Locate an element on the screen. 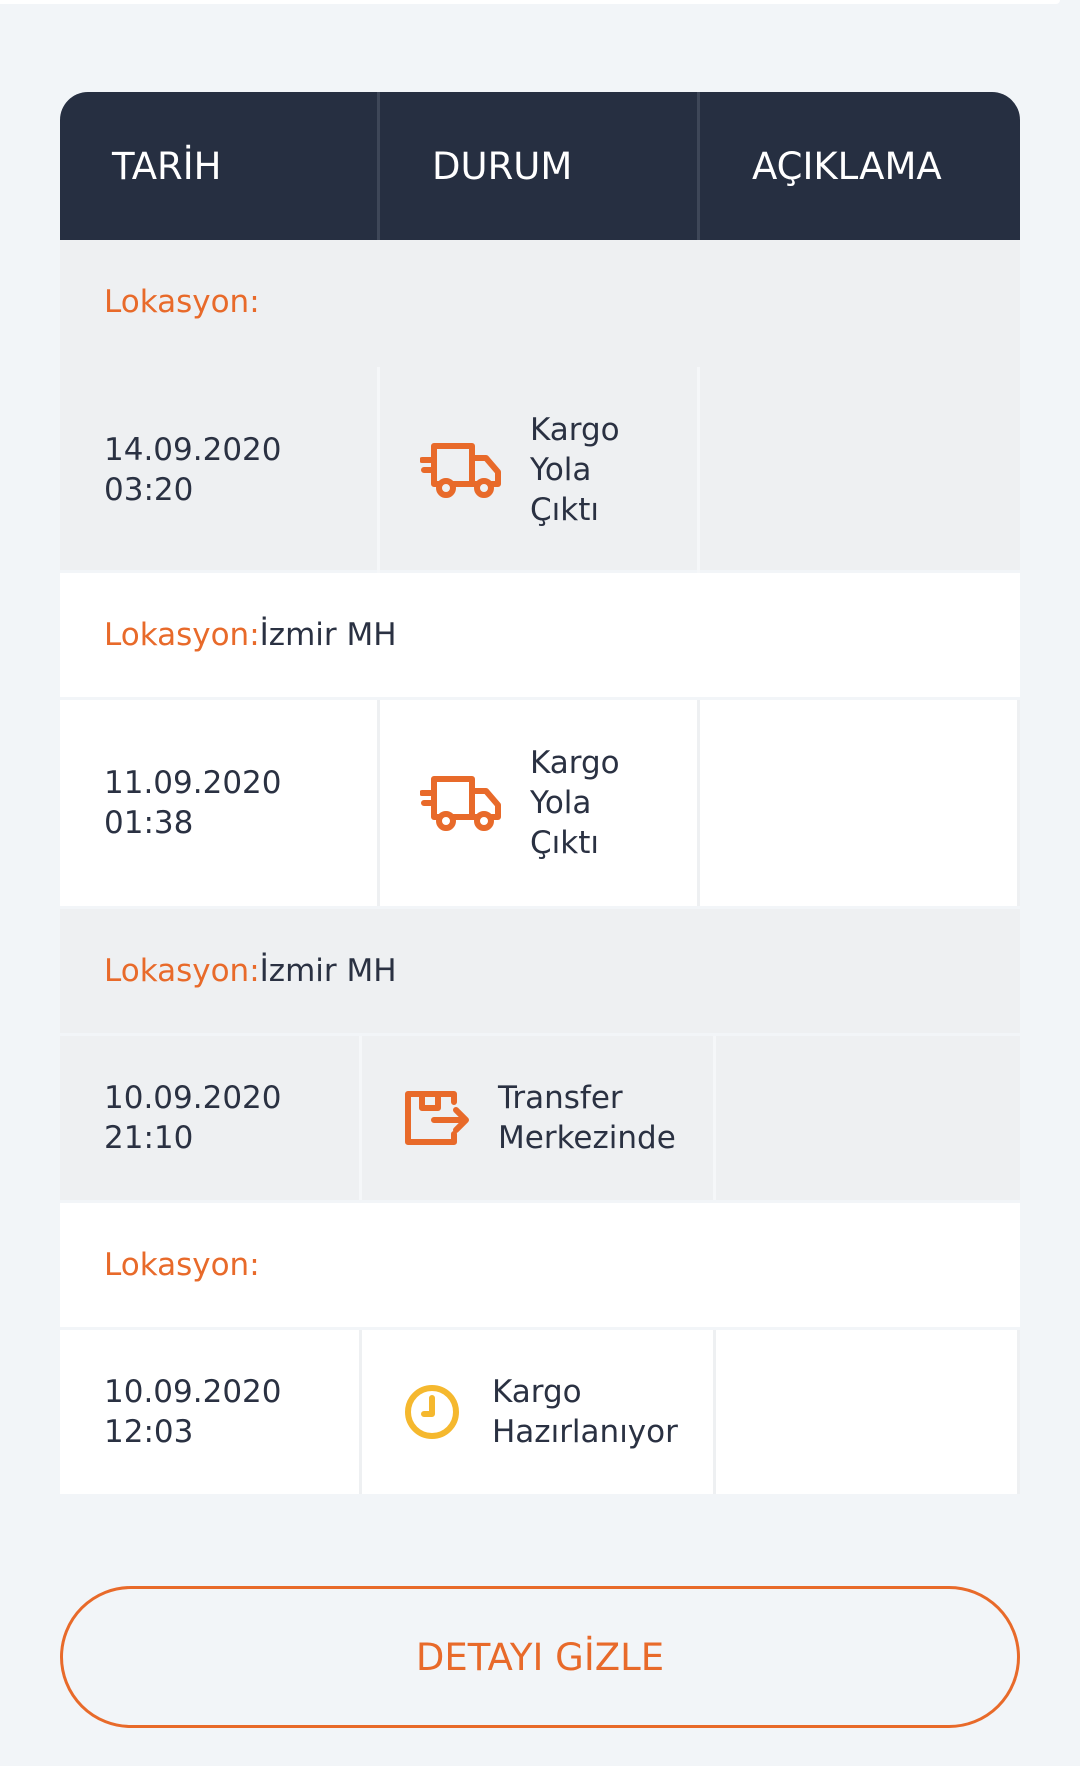 The width and height of the screenshot is (1080, 1766). date-cell: 10.09.2020 12:03 is located at coordinates (211, 1412).